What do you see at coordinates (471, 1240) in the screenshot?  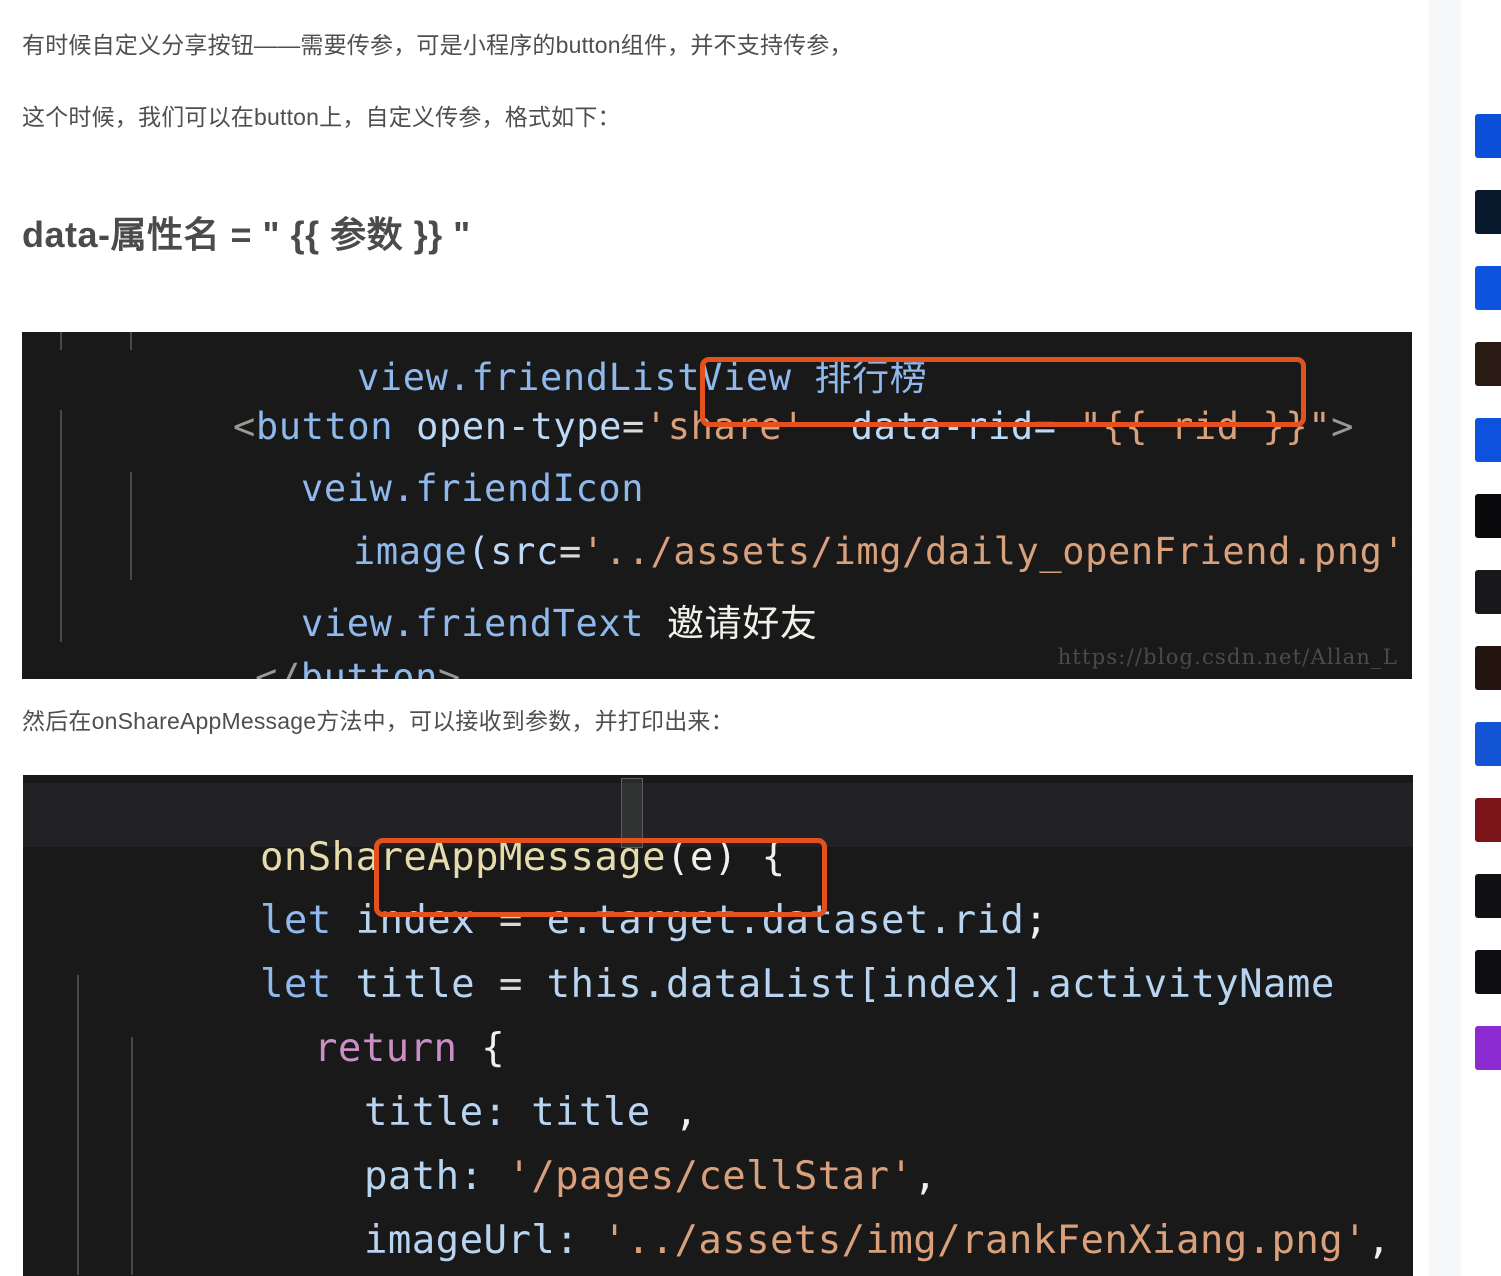 I see `code-token-key-imageurl: imageUrl:` at bounding box center [471, 1240].